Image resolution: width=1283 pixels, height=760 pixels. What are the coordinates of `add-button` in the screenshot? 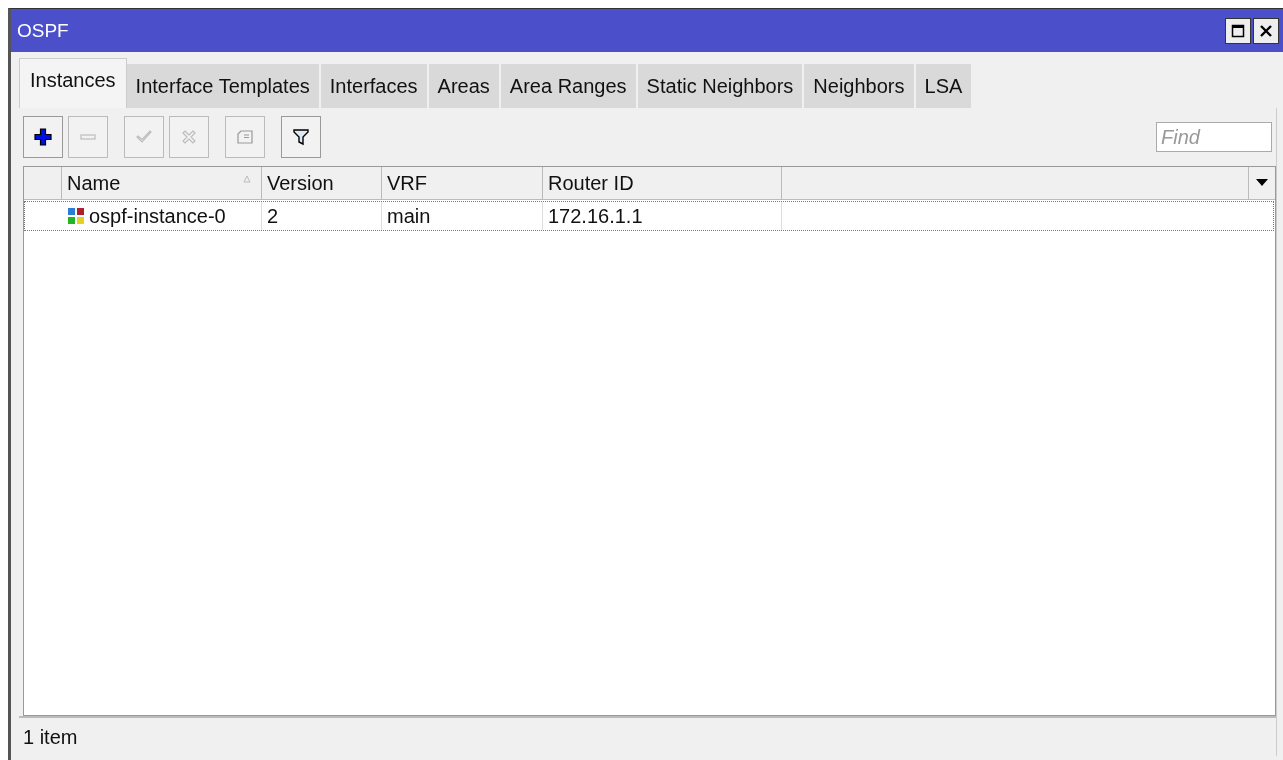 It's located at (43, 137).